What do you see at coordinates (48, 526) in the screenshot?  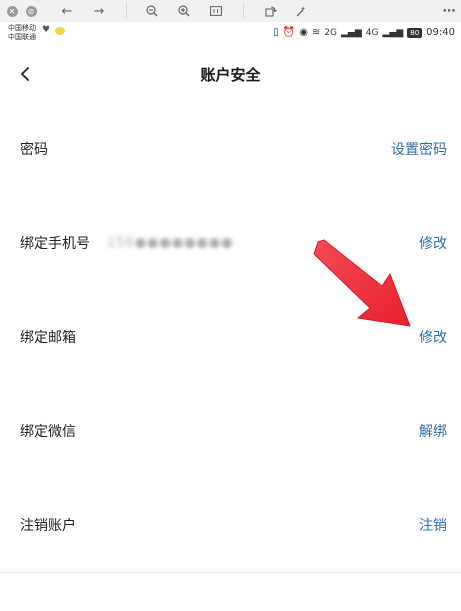 I see `row-label: 注销账户` at bounding box center [48, 526].